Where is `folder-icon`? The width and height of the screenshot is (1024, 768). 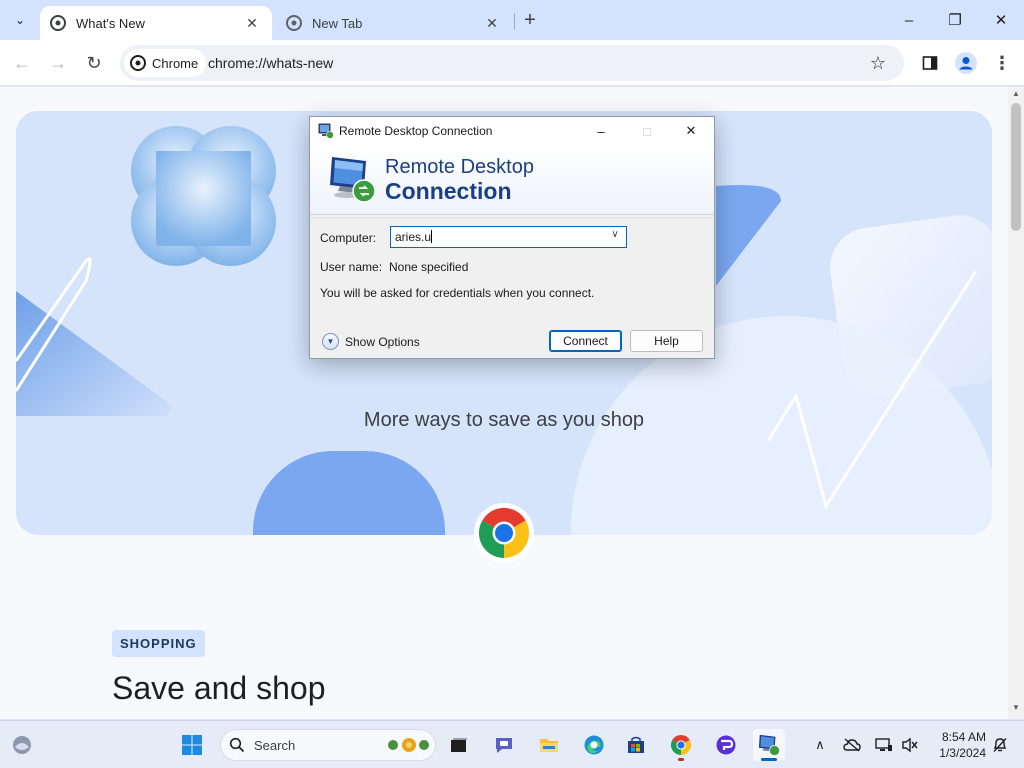 folder-icon is located at coordinates (549, 745).